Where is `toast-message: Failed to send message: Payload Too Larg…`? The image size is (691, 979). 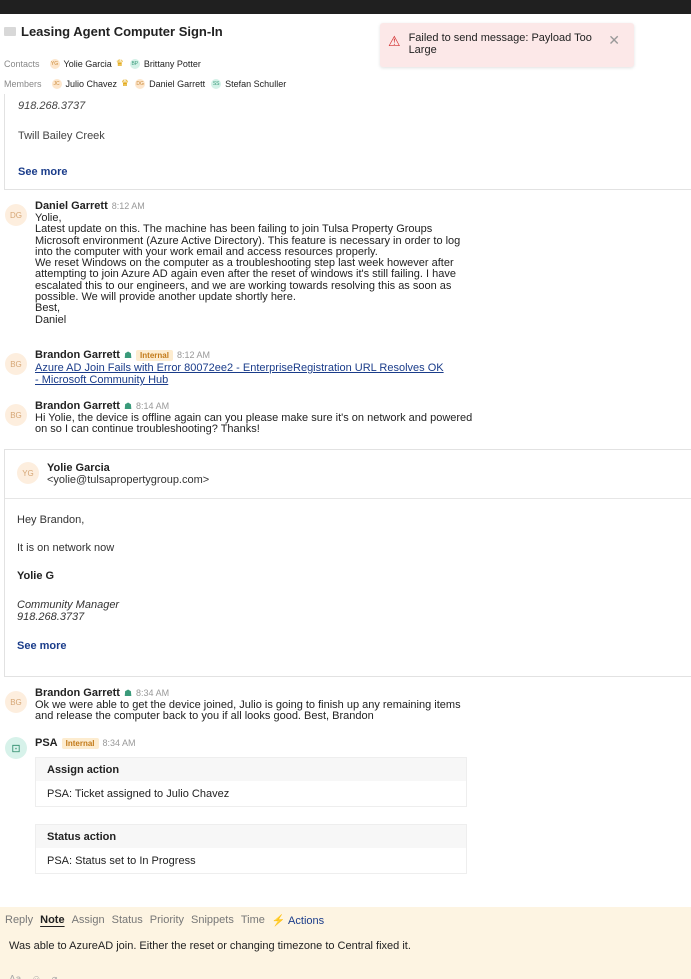
toast-message: Failed to send message: Payload Too Larg… is located at coordinates (500, 44).